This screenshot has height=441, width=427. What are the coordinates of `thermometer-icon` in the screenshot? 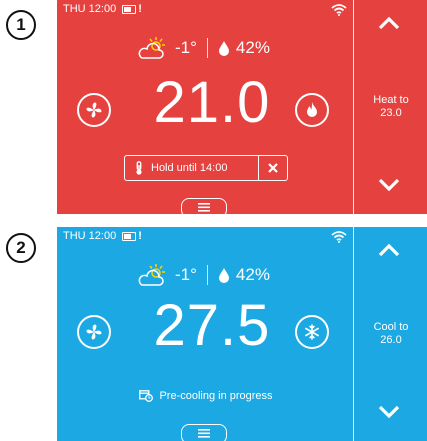 It's located at (139, 168).